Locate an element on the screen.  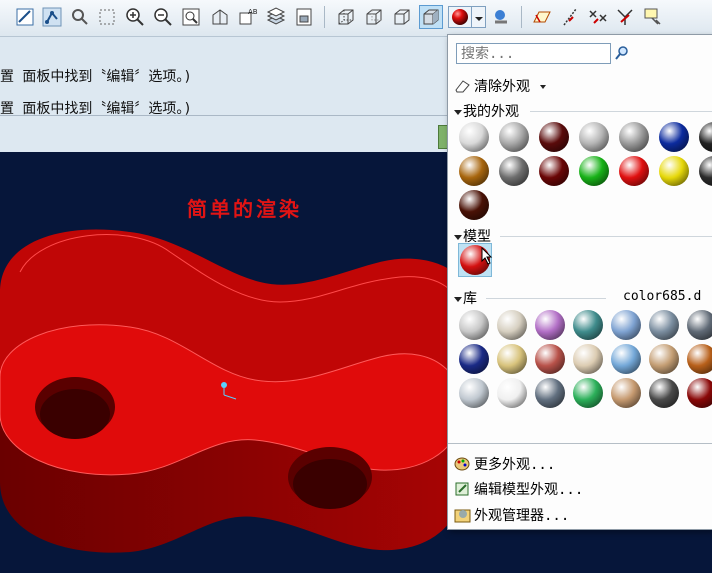
palette-icon is located at coordinates (462, 464).